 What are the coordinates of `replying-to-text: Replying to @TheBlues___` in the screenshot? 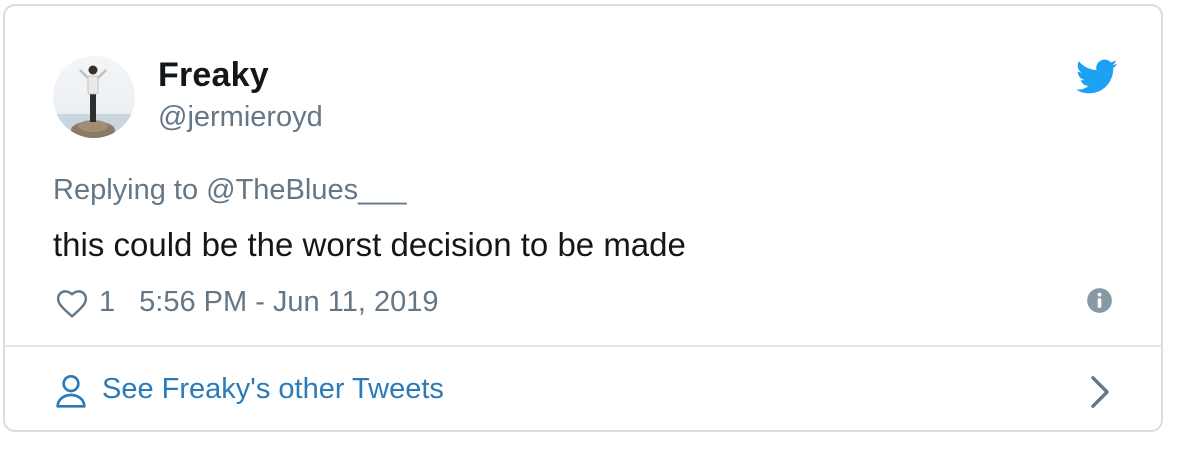 It's located at (229, 190).